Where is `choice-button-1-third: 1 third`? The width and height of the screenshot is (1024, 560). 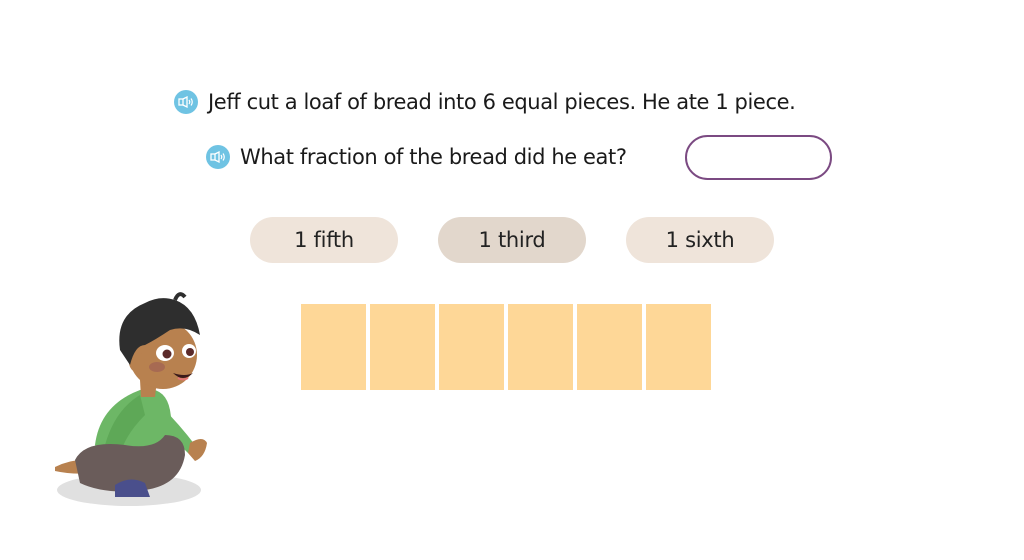
choice-button-1-third: 1 third is located at coordinates (512, 240).